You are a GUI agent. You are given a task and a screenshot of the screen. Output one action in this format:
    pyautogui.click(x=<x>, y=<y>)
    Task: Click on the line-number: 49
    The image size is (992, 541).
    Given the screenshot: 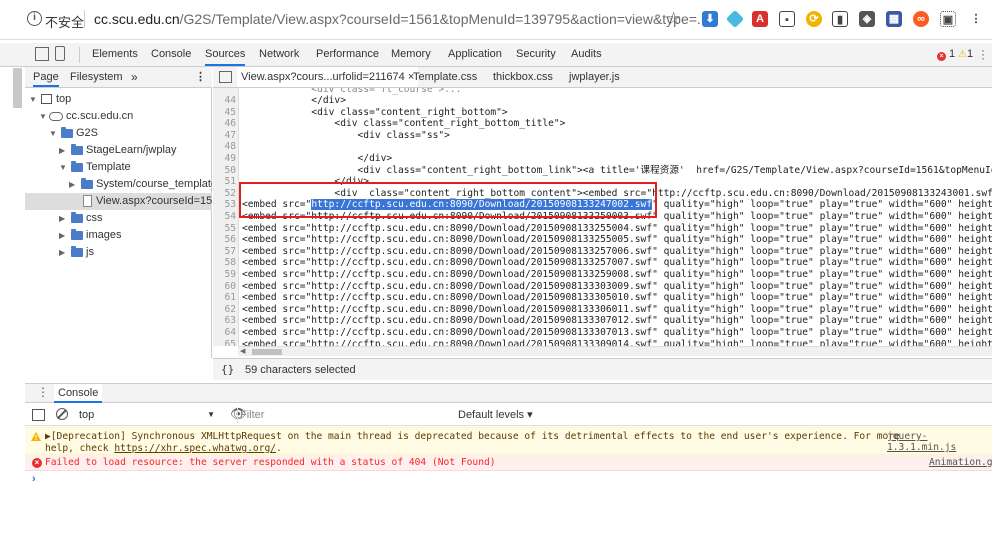 What is the action you would take?
    pyautogui.click(x=224, y=159)
    